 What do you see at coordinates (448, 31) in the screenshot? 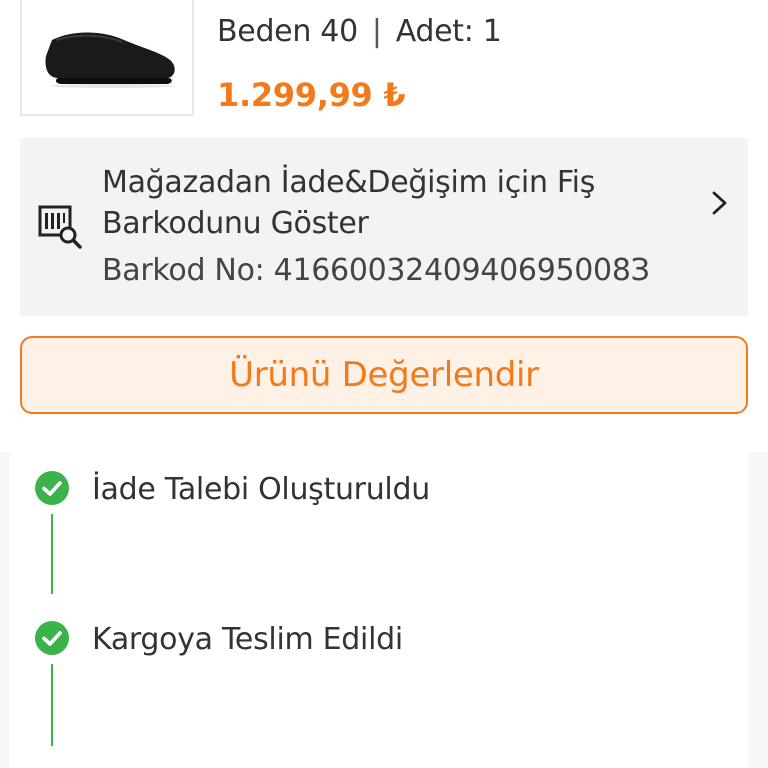
I see `product-quantity: Adet: 1` at bounding box center [448, 31].